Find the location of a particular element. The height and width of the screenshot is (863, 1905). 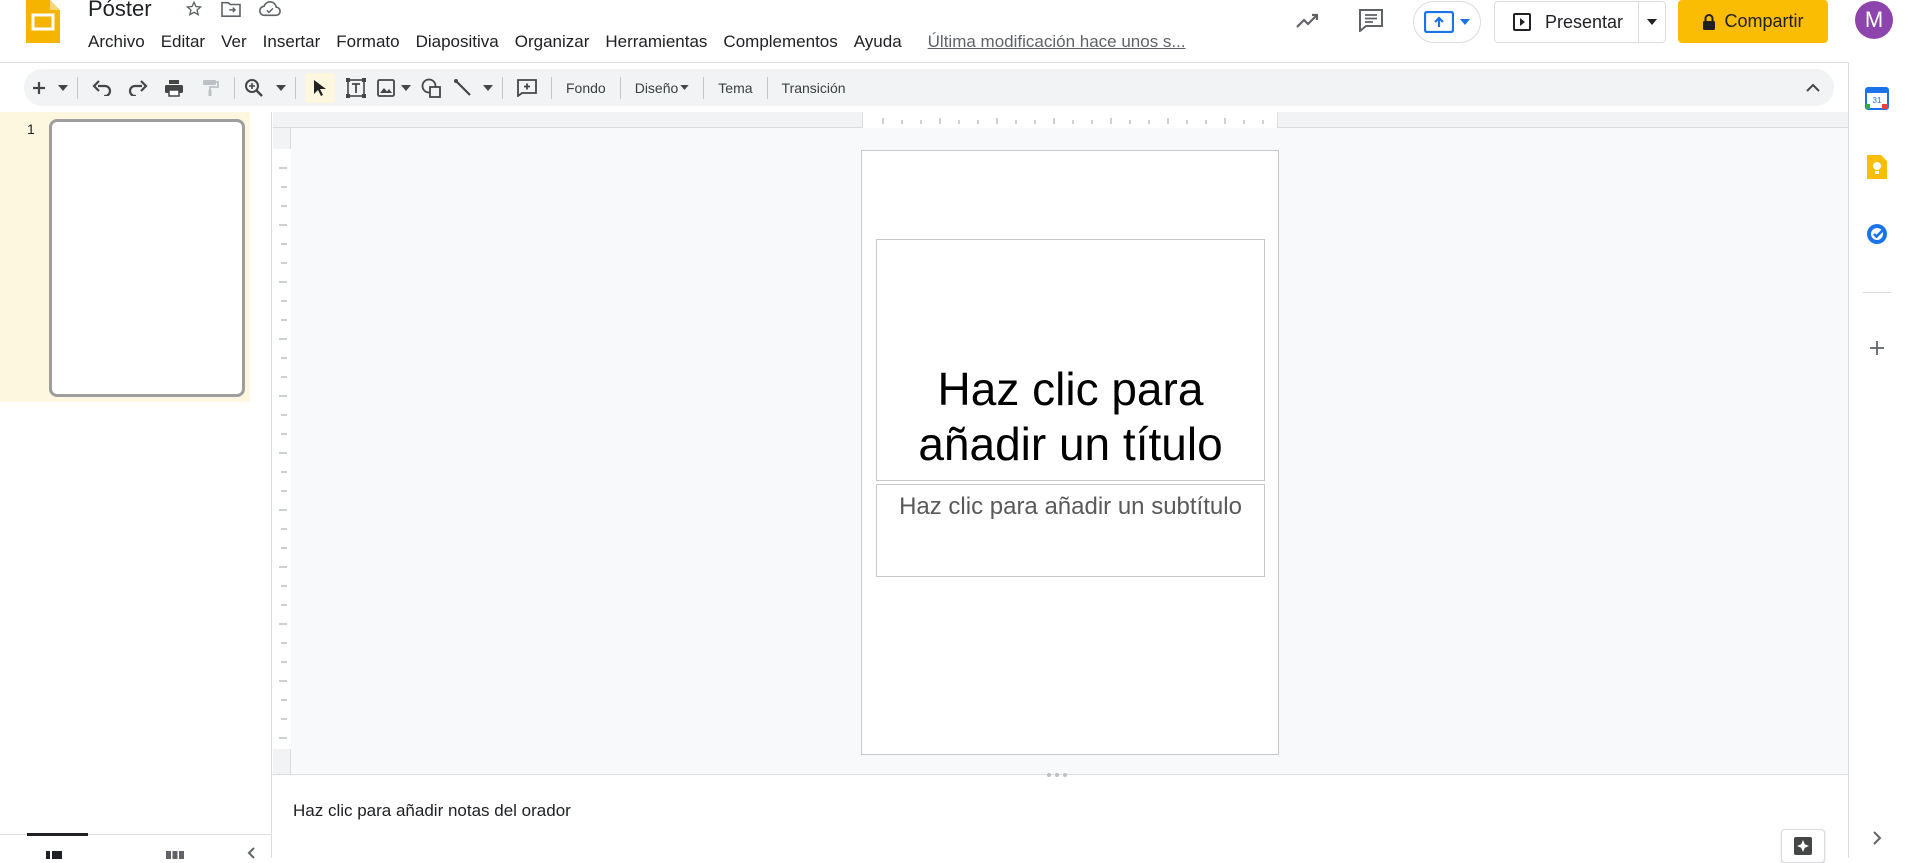

text-box-button is located at coordinates (356, 88).